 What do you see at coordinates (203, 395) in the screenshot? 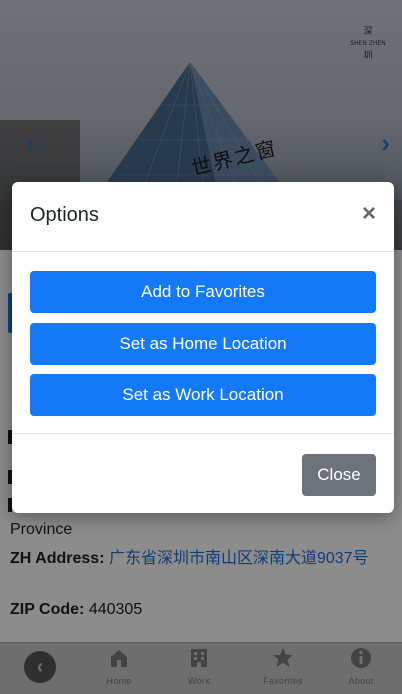
I see `set-work-location-button: Set as Work Location` at bounding box center [203, 395].